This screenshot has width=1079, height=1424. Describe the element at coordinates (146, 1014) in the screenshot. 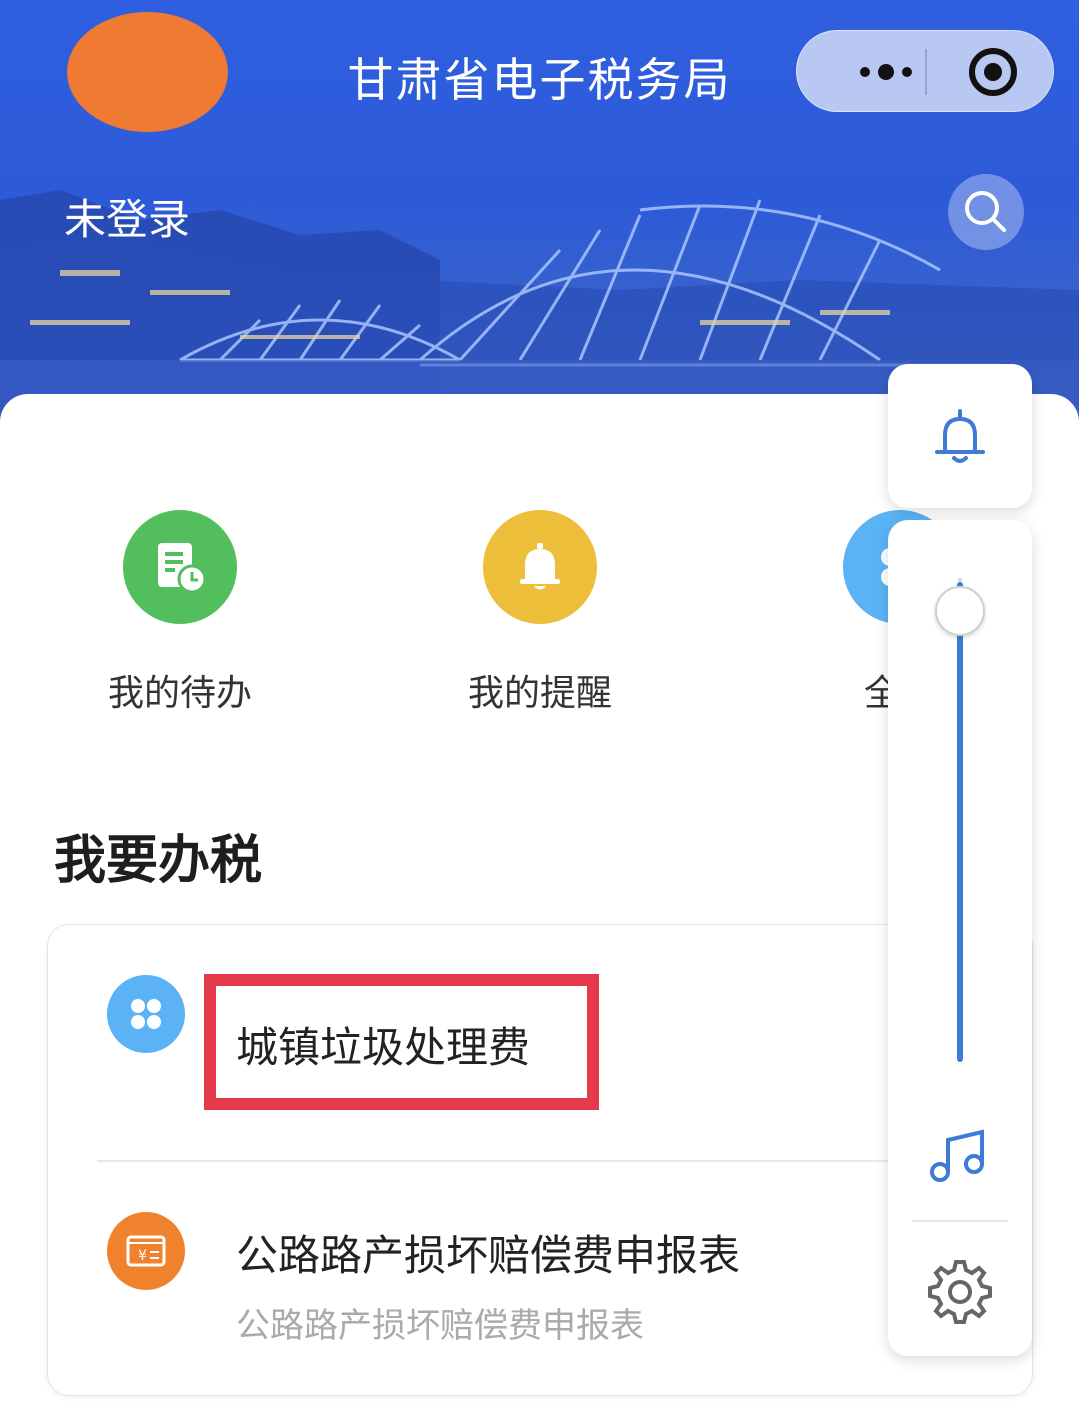

I see `four-dots-icon` at that location.